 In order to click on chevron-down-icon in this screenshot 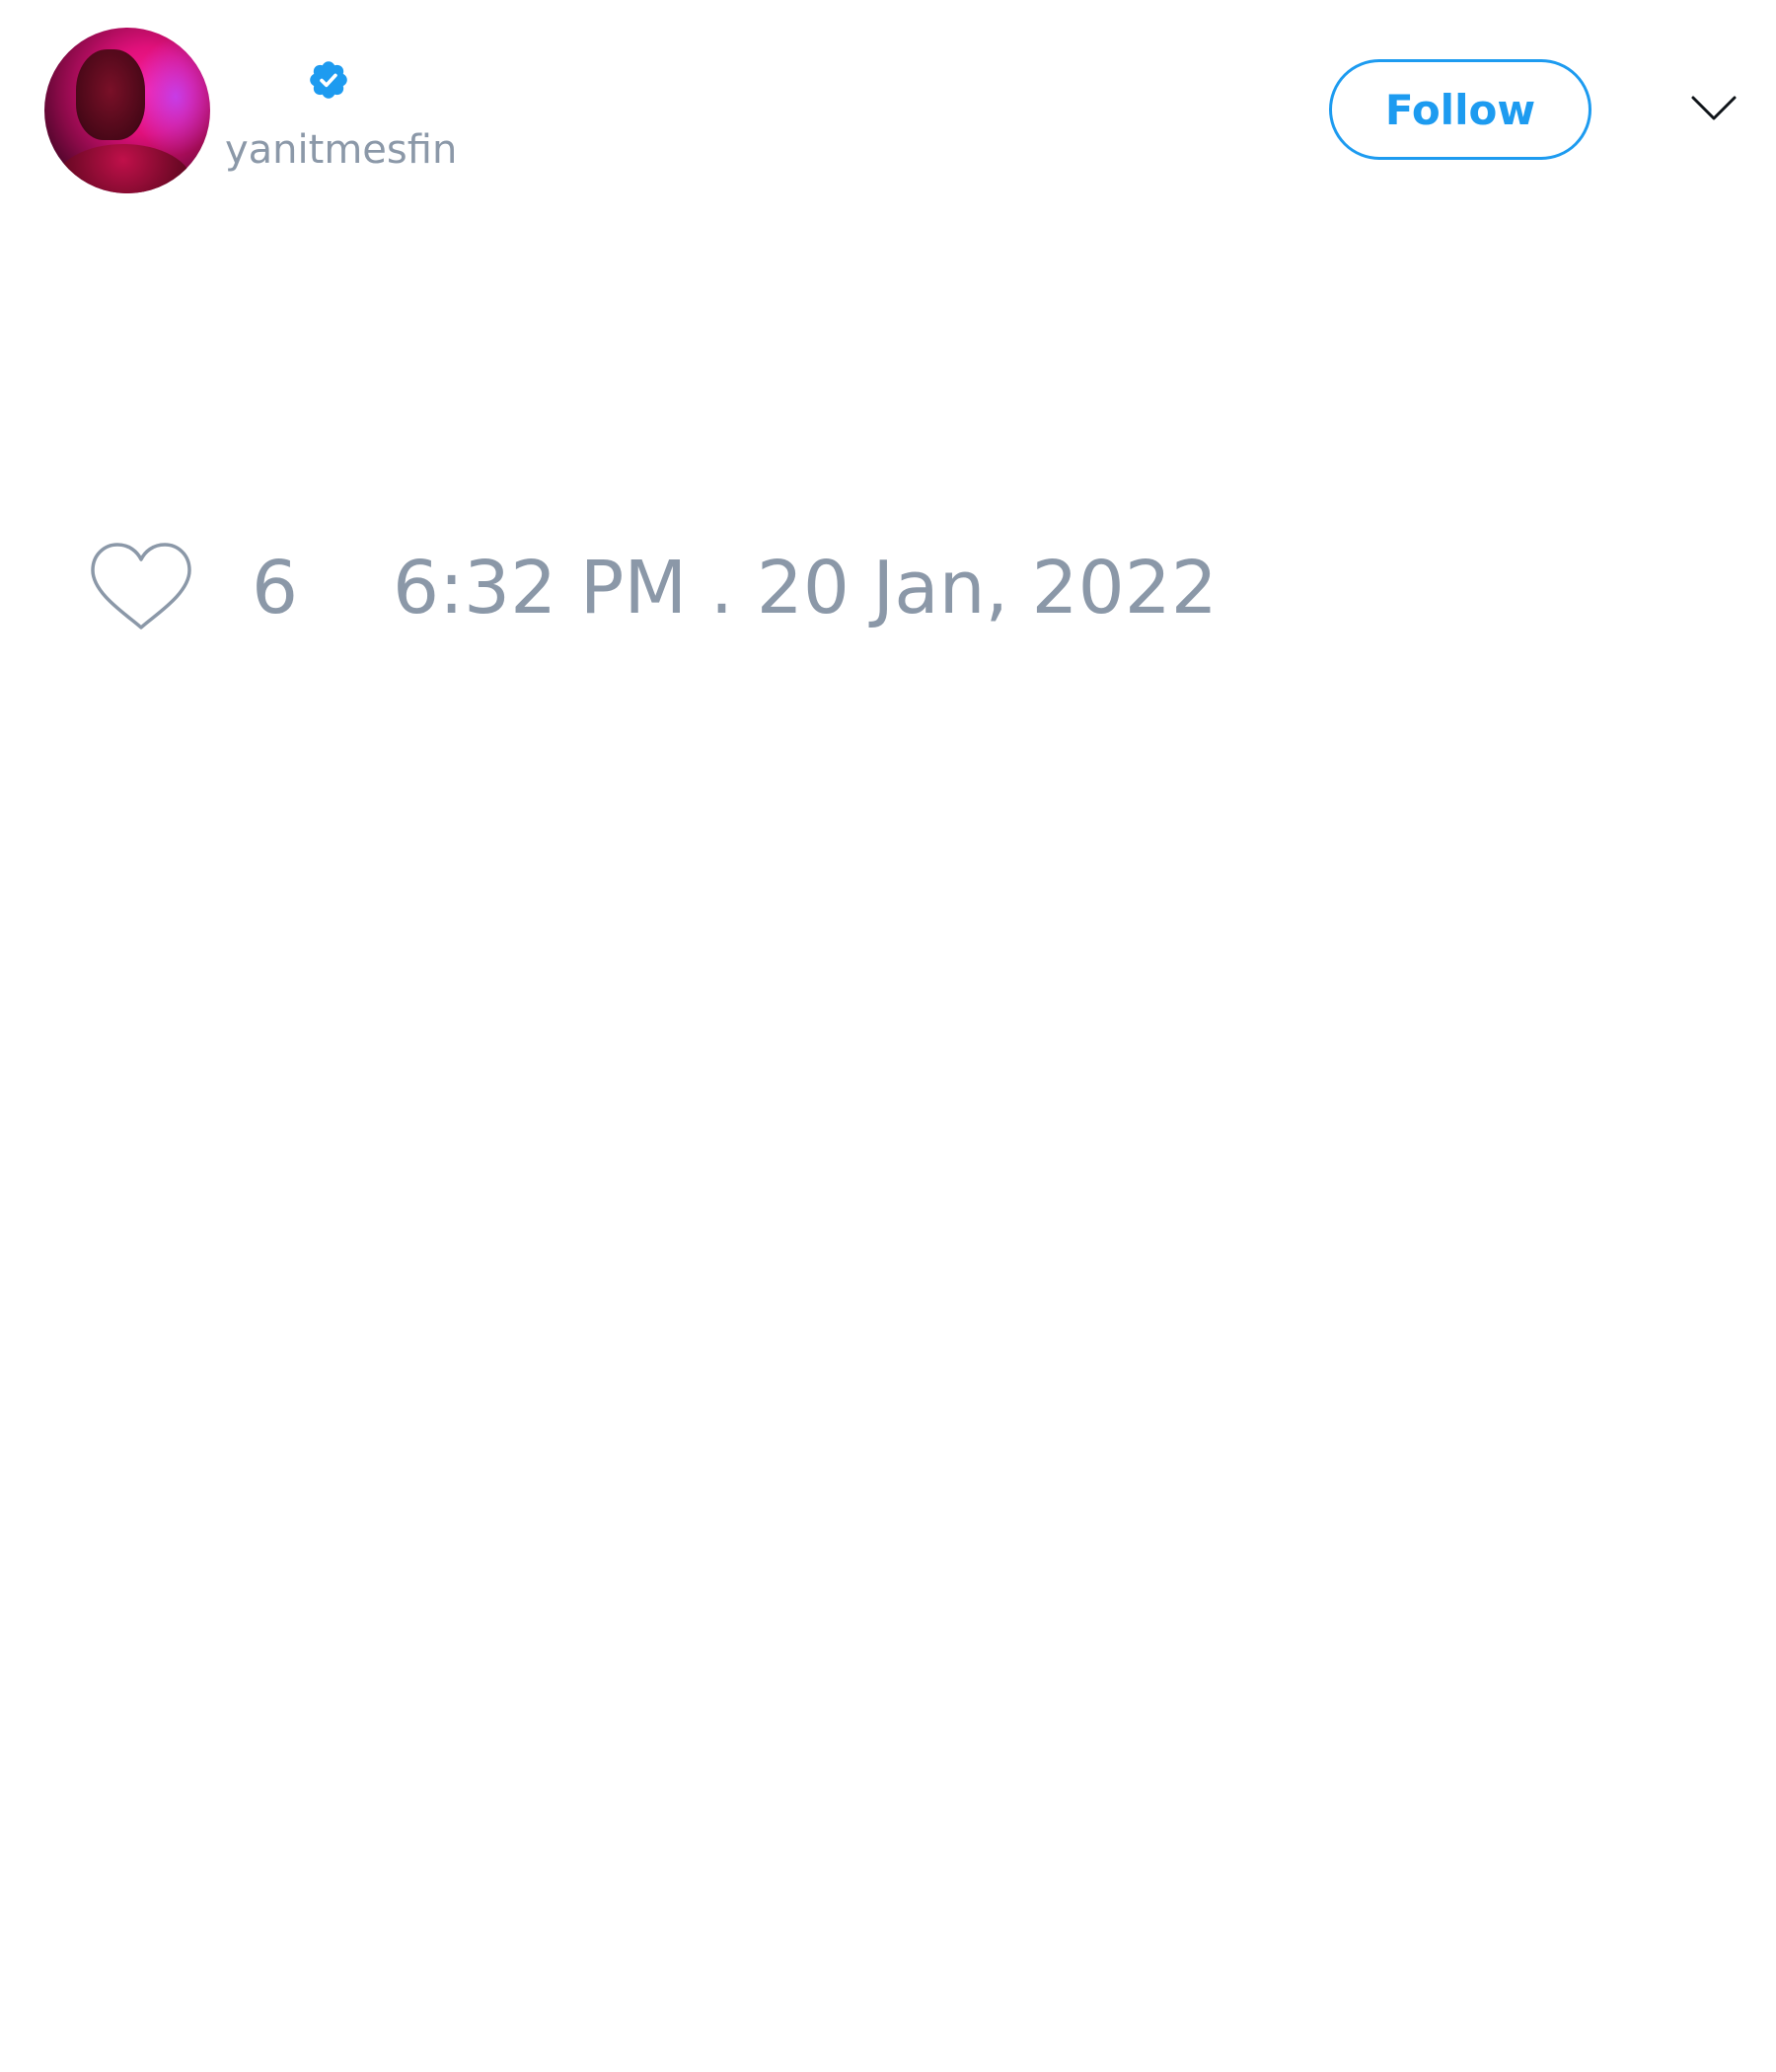, I will do `click(1714, 109)`.